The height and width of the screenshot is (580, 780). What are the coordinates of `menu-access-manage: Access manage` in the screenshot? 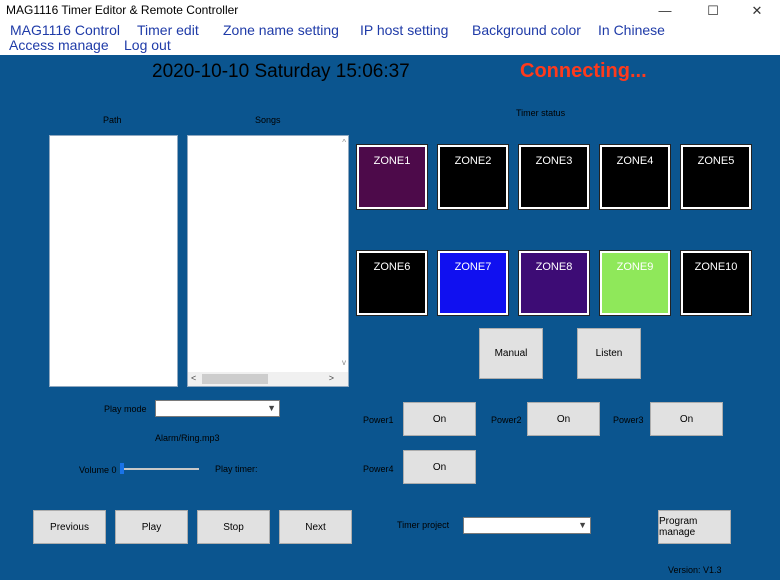 It's located at (59, 45).